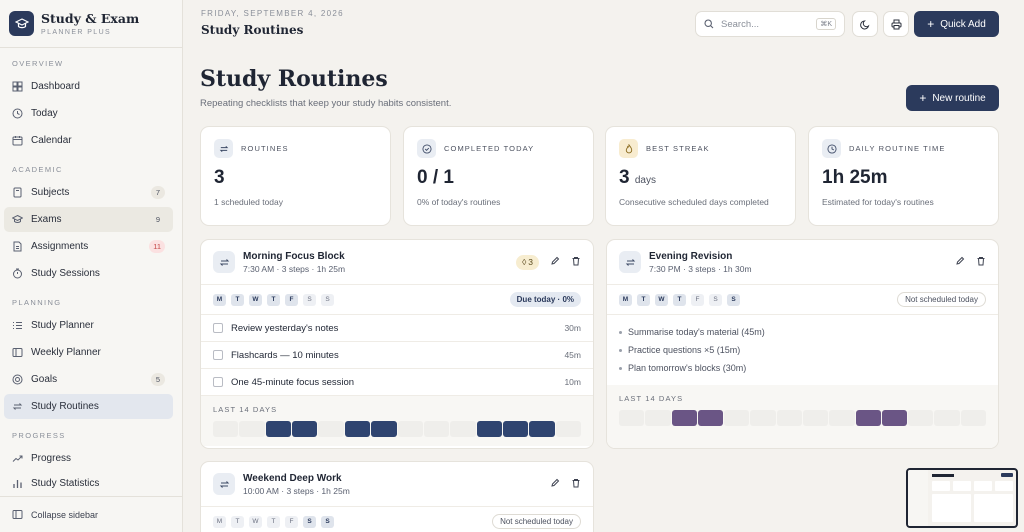 This screenshot has width=1024, height=532. I want to click on flame-icon: ◊, so click(524, 262).